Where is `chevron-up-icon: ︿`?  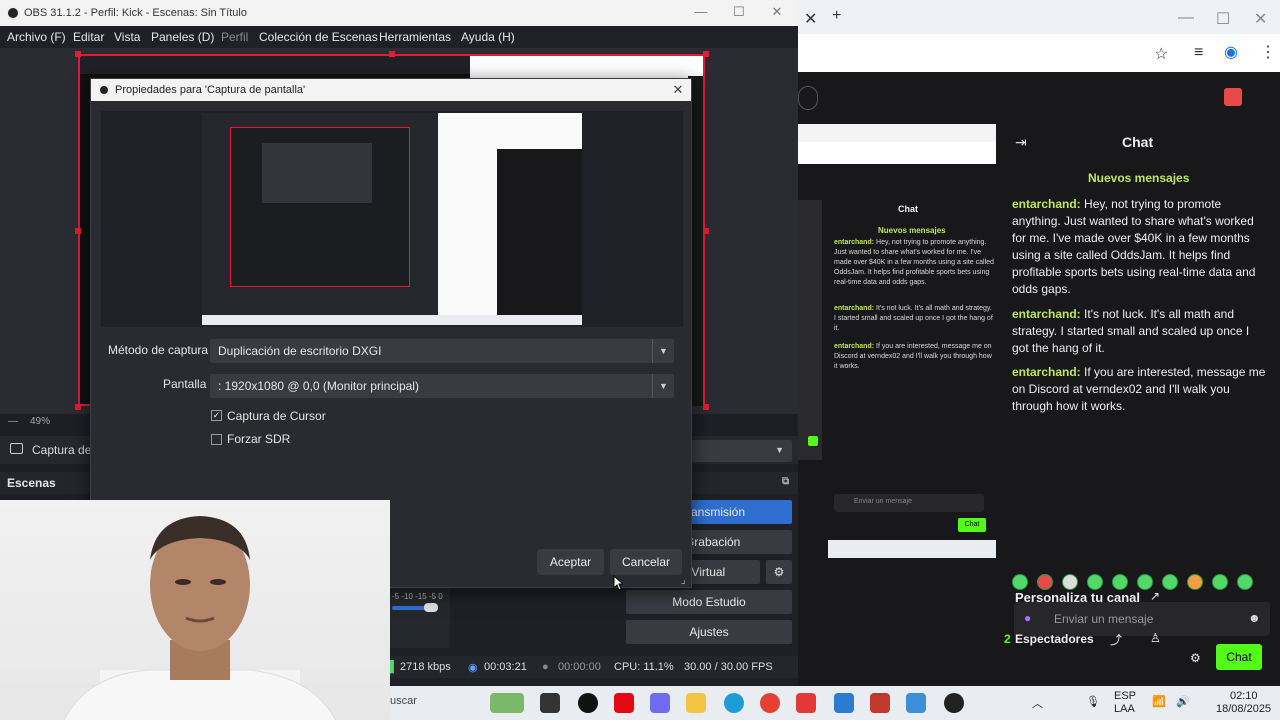 chevron-up-icon: ︿ is located at coordinates (1037, 703).